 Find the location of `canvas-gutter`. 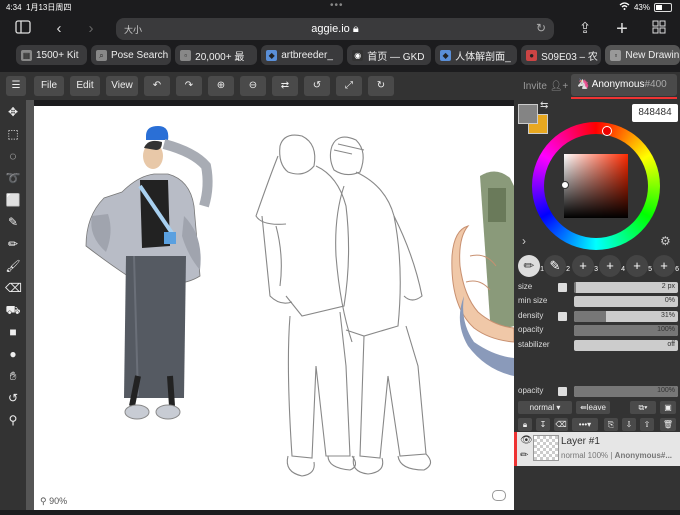

canvas-gutter is located at coordinates (30, 305).